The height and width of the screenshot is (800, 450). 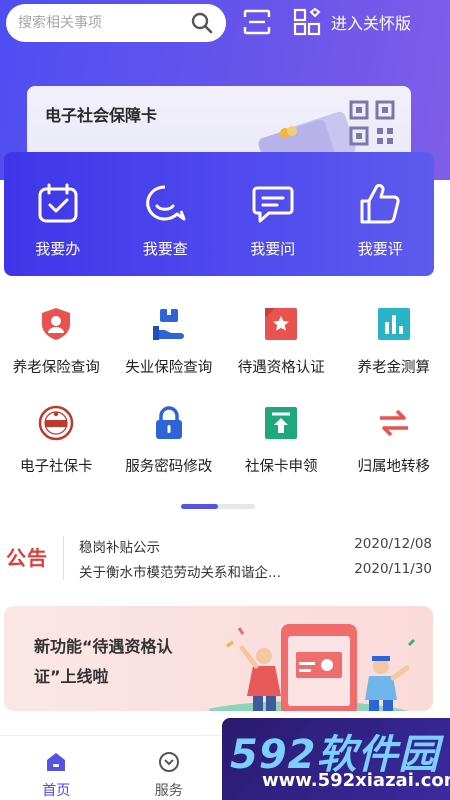 What do you see at coordinates (169, 440) in the screenshot?
I see `service-password-change: 服务密码修改` at bounding box center [169, 440].